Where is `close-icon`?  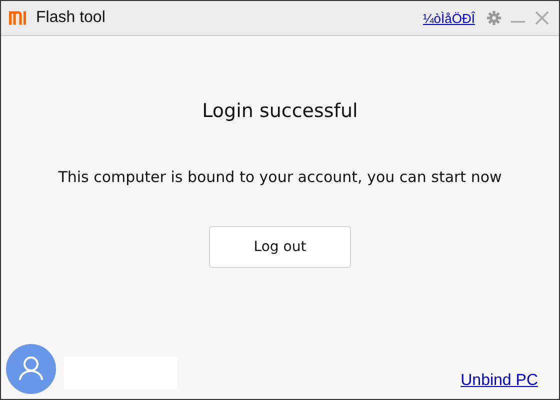 close-icon is located at coordinates (542, 18).